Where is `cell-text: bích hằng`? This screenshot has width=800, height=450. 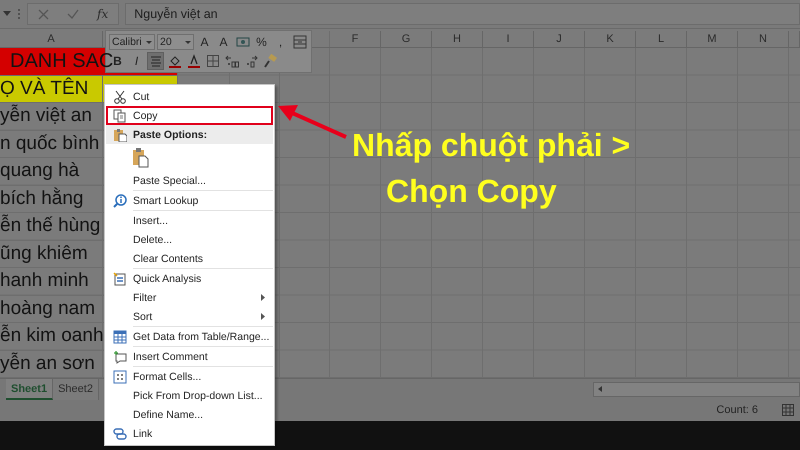 cell-text: bích hằng is located at coordinates (42, 199).